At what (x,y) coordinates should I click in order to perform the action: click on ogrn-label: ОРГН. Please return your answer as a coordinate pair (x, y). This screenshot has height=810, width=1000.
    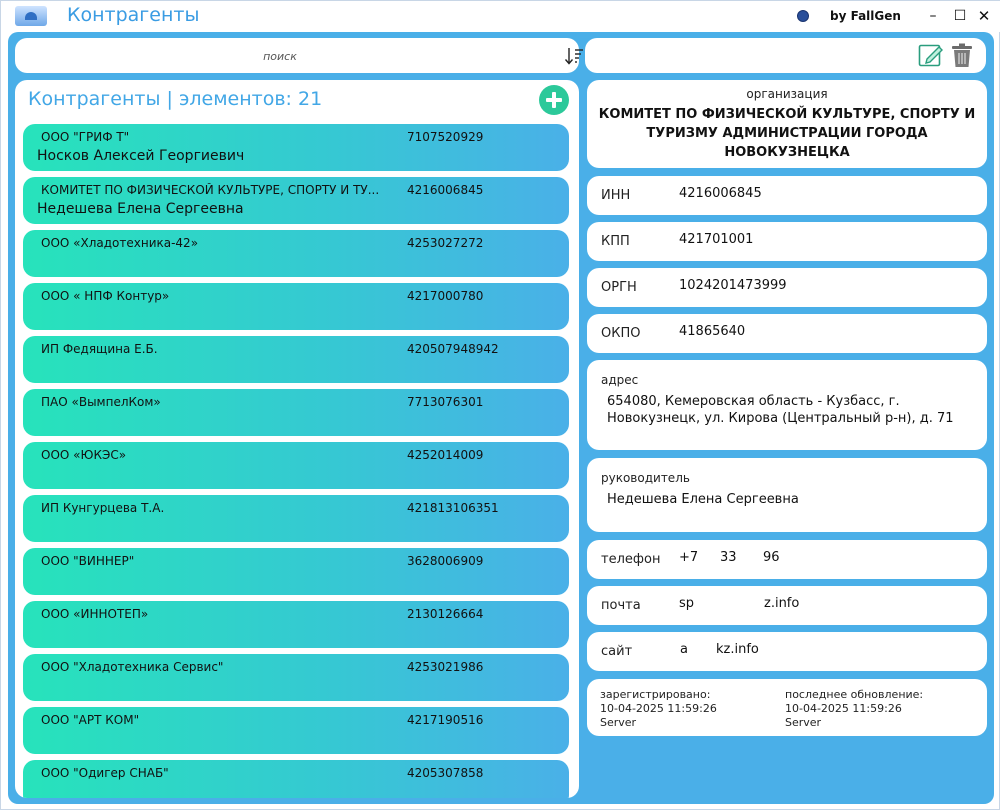
    Looking at the image, I should click on (619, 287).